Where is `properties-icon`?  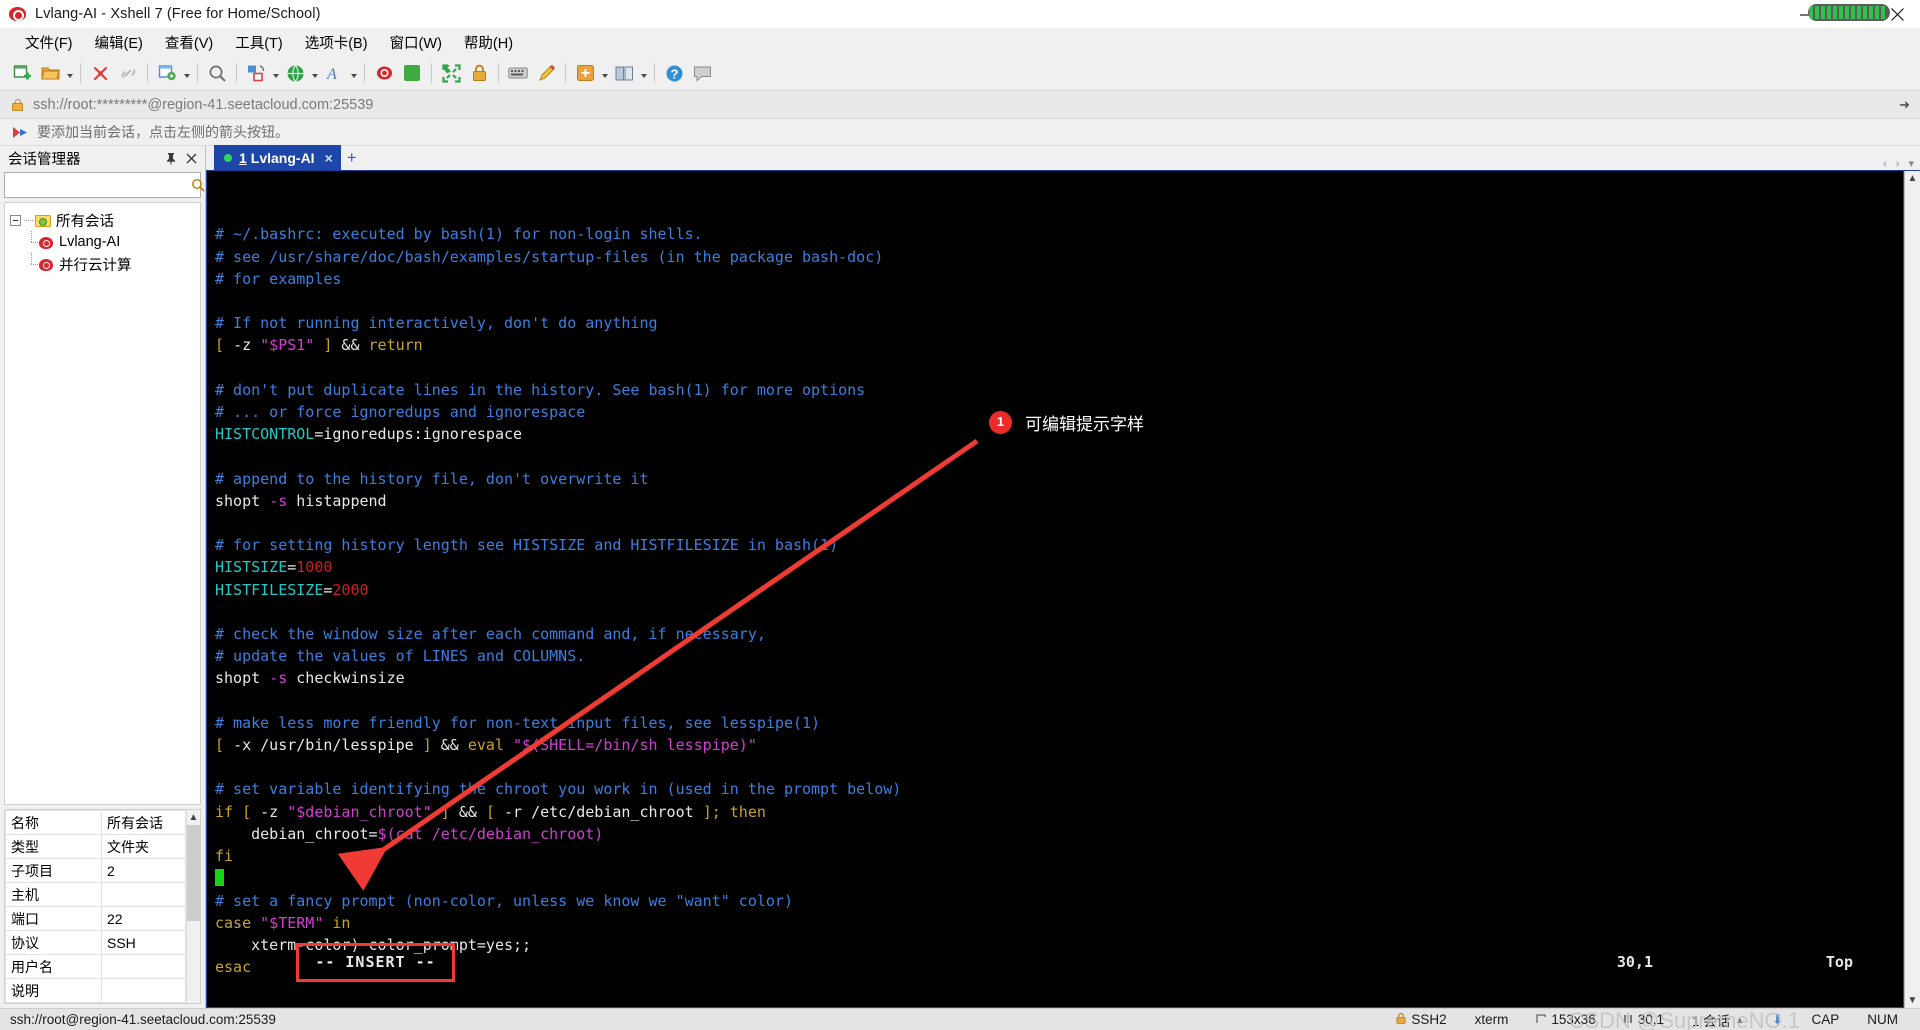 properties-icon is located at coordinates (167, 73).